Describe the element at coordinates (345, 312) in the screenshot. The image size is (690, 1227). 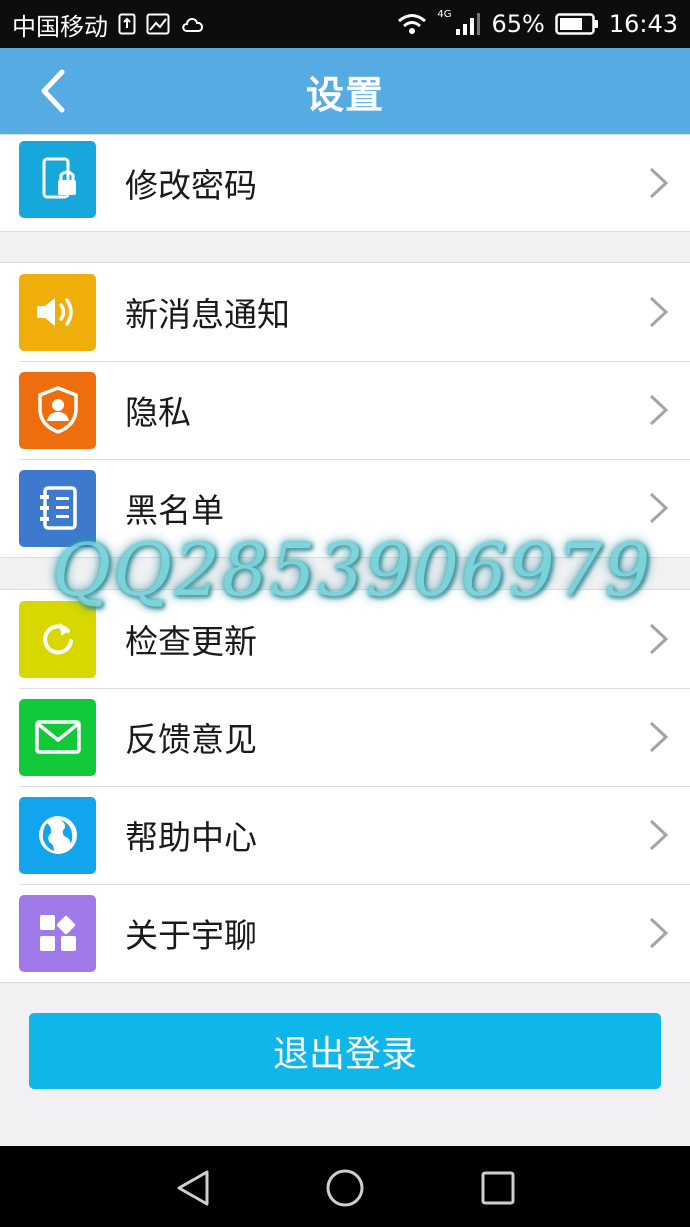
I see `settings-item-notifications: 新消息通知` at that location.